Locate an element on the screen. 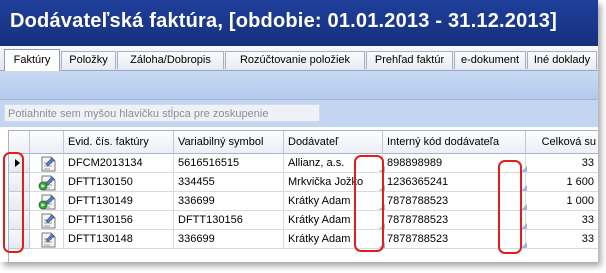 Image resolution: width=606 pixels, height=273 pixels. cell-evid: DFTT130156 is located at coordinates (119, 220).